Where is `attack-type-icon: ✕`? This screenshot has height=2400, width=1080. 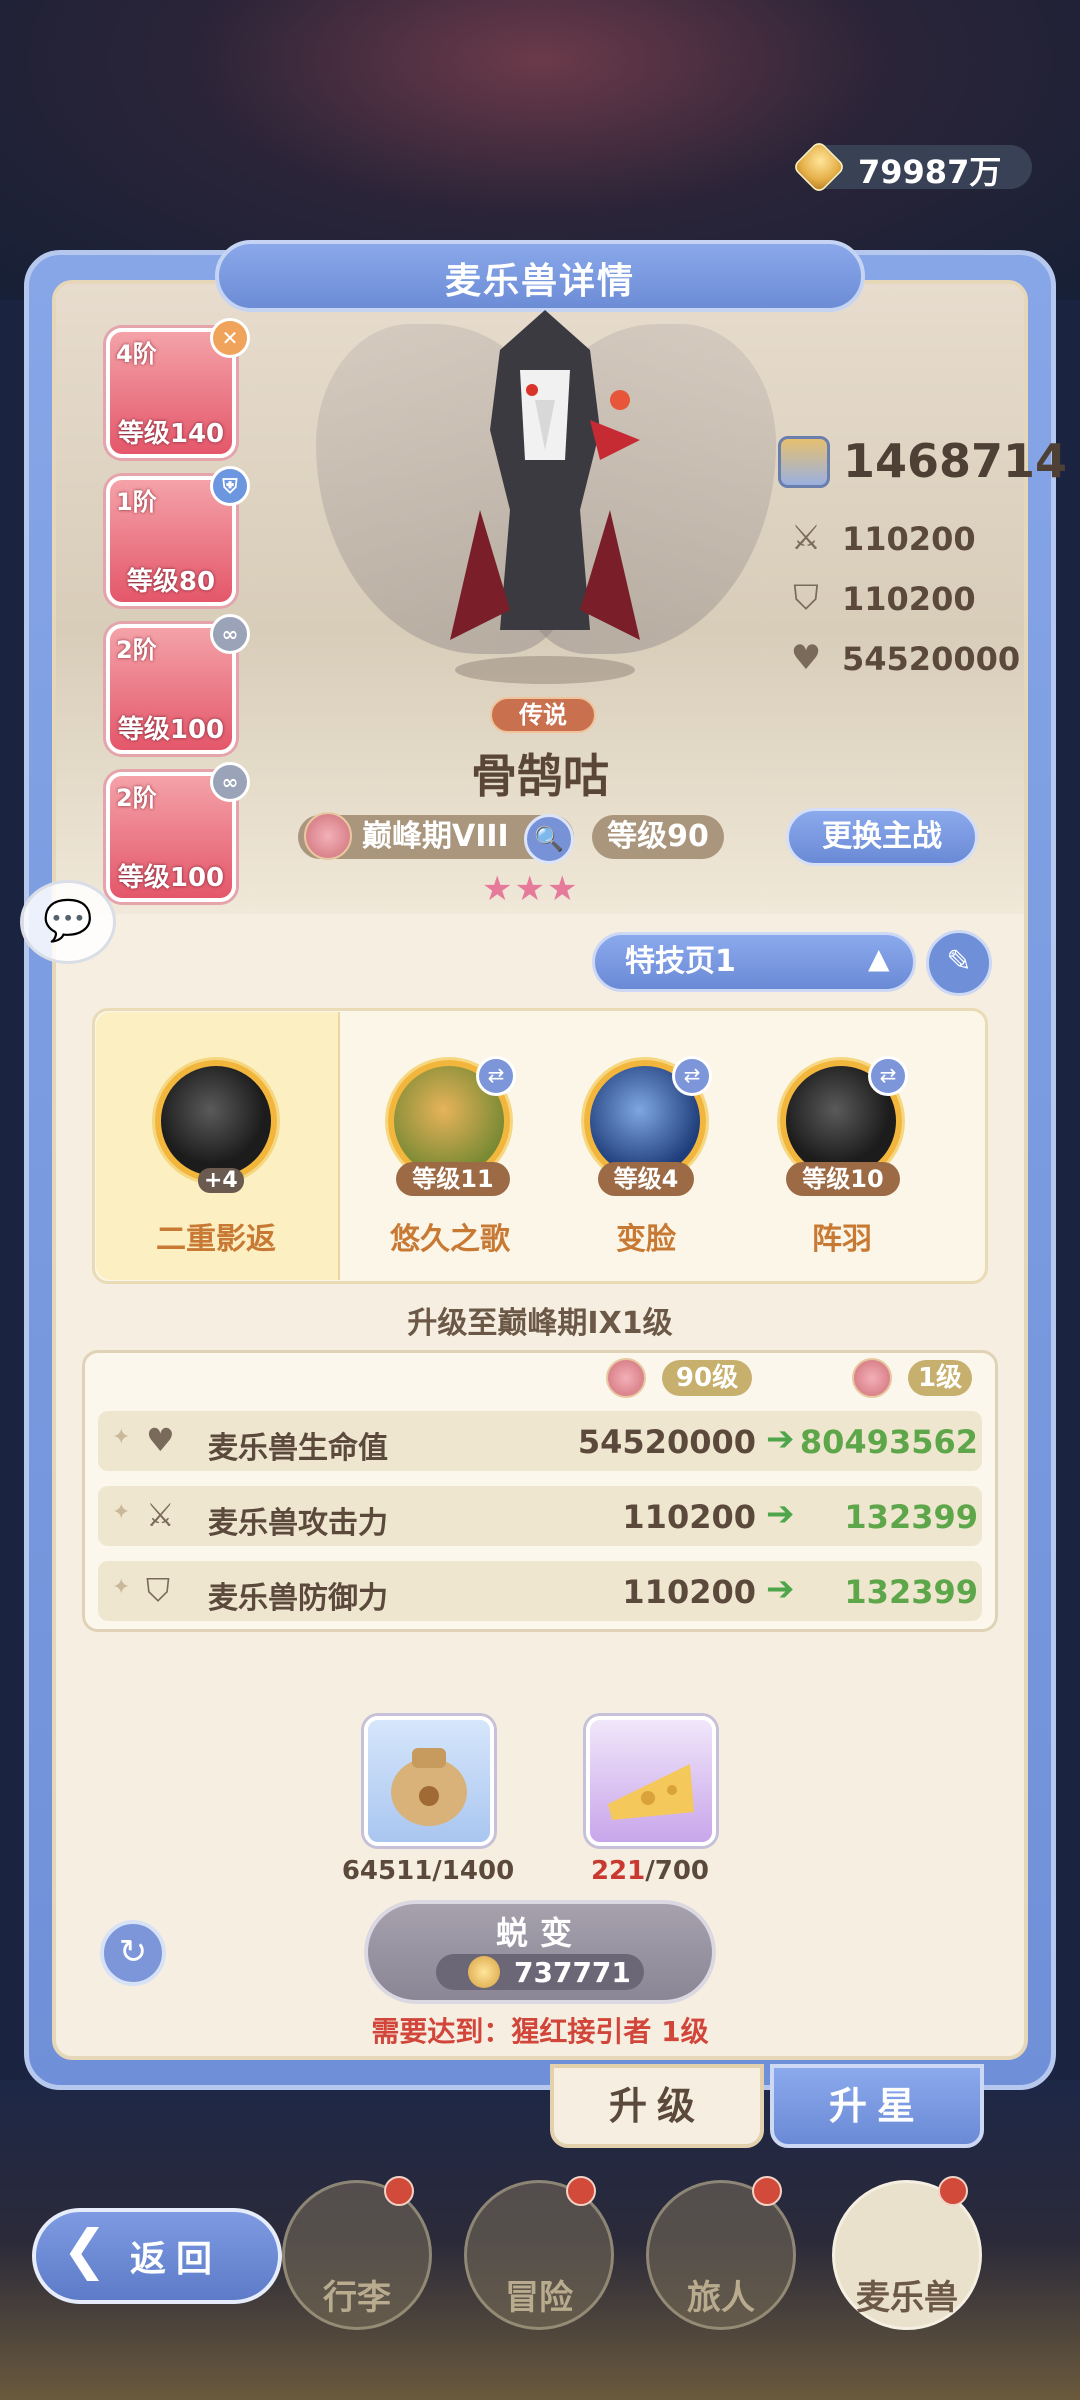
attack-type-icon: ✕ is located at coordinates (230, 338).